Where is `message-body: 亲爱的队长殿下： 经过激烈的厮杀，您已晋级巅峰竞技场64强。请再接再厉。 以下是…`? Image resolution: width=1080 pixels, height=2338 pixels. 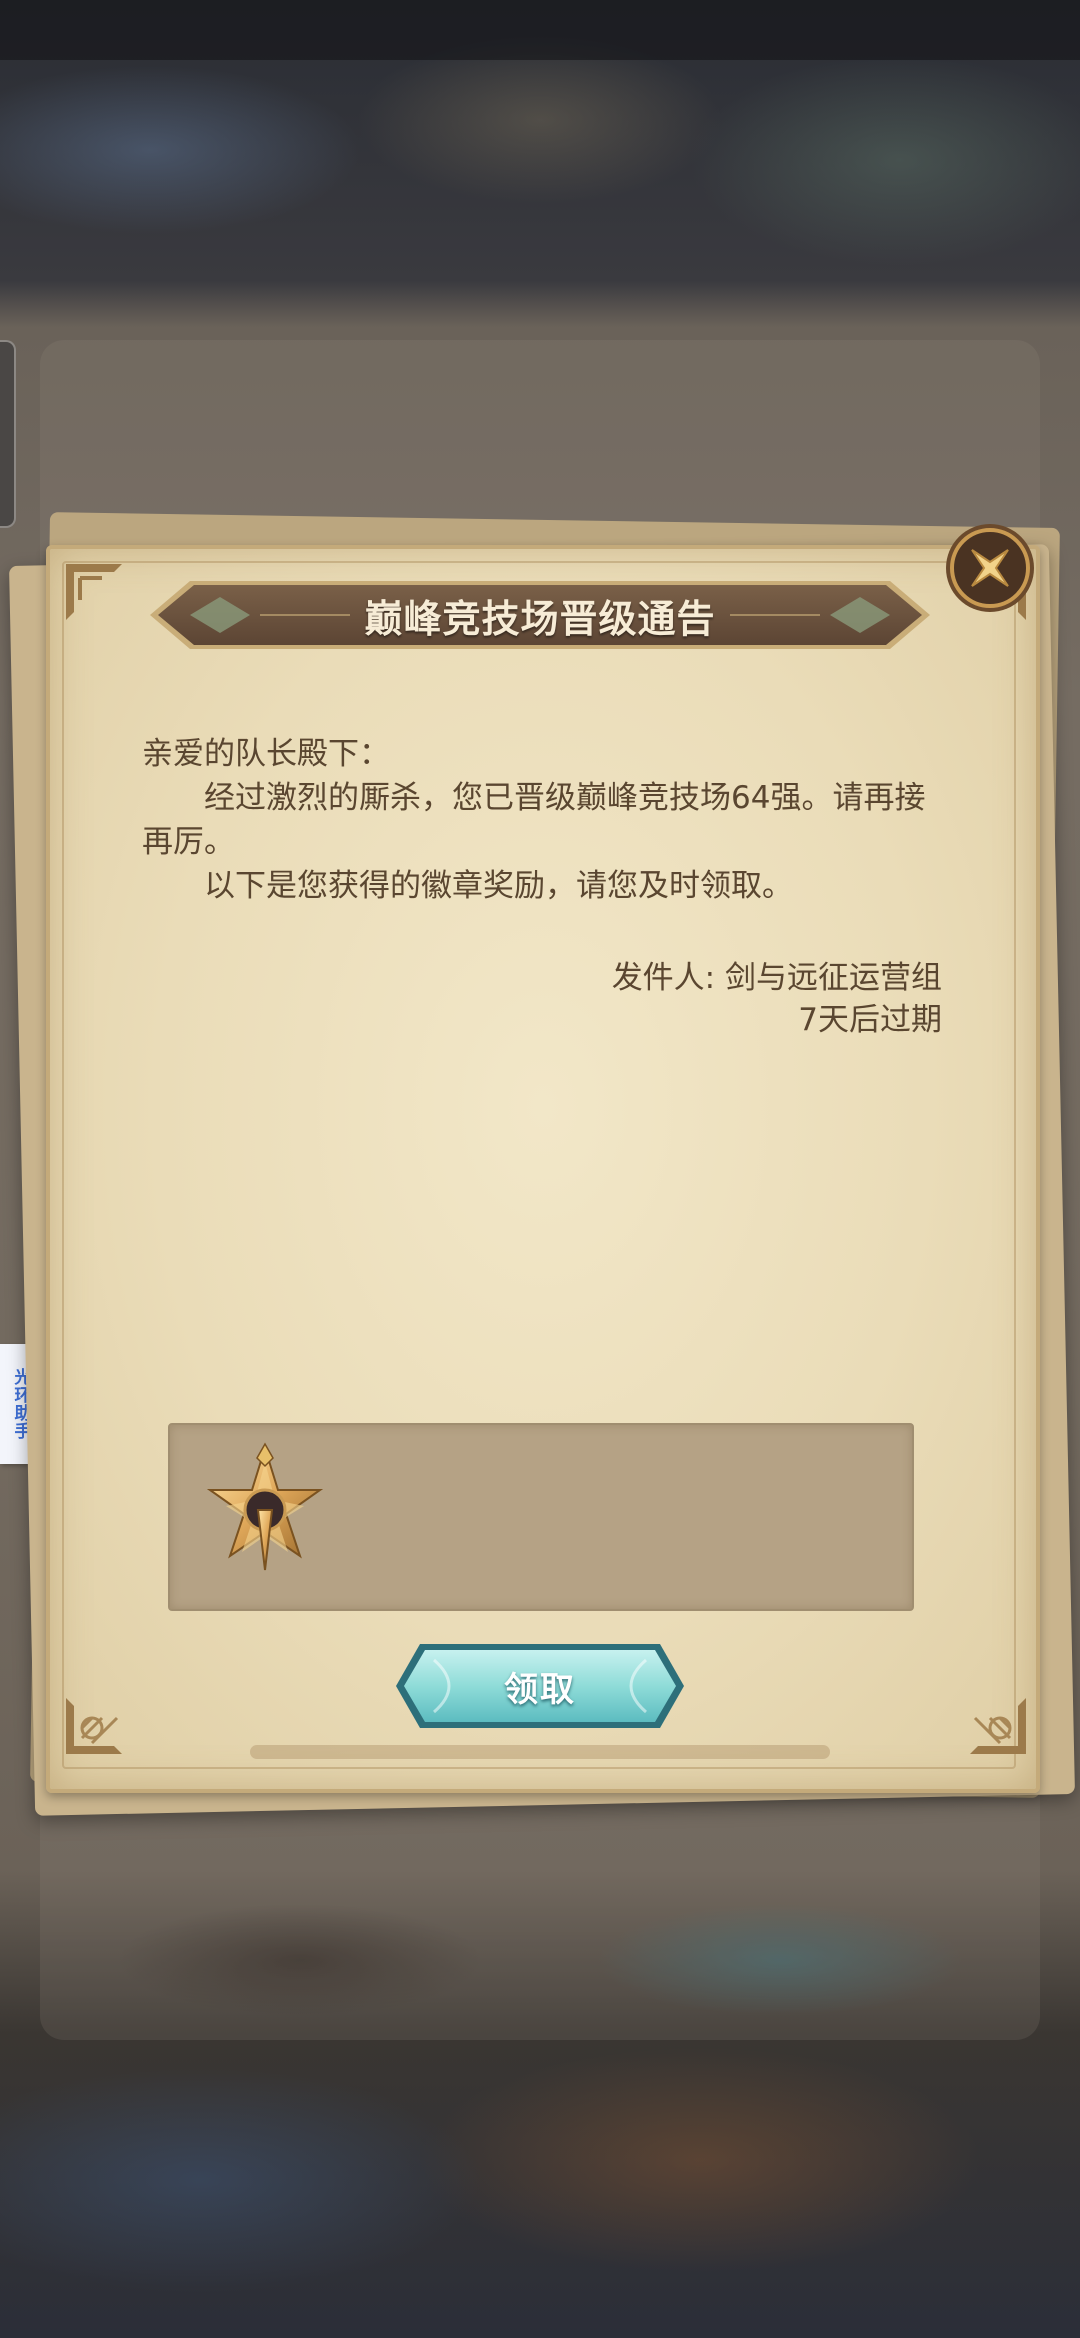 message-body: 亲爱的队长殿下： 经过激烈的厮杀，您已晋级巅峰竞技场64强。请再接再厉。 以下是… is located at coordinates (542, 820).